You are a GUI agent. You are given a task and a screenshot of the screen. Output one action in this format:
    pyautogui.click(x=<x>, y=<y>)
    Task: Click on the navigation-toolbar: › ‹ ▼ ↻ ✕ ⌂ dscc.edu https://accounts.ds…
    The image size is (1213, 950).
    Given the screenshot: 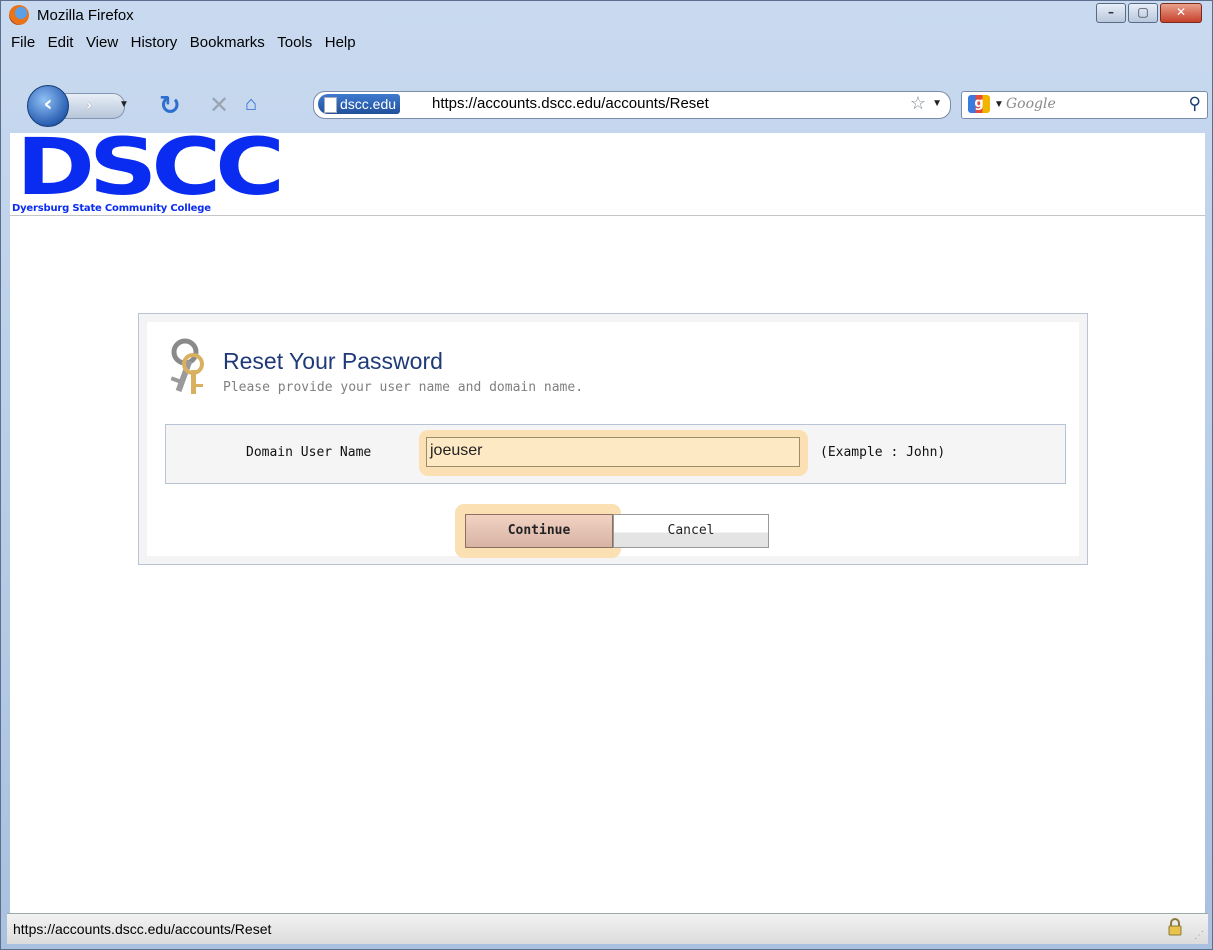 What is the action you would take?
    pyautogui.click(x=607, y=93)
    